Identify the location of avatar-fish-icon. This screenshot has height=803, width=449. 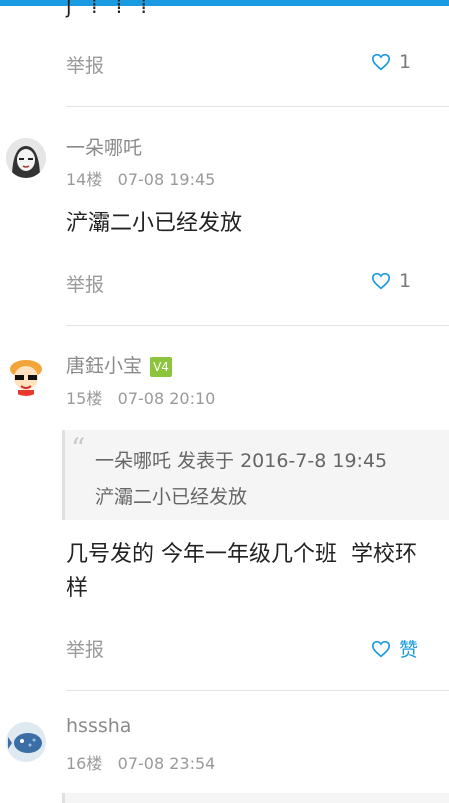
(26, 742).